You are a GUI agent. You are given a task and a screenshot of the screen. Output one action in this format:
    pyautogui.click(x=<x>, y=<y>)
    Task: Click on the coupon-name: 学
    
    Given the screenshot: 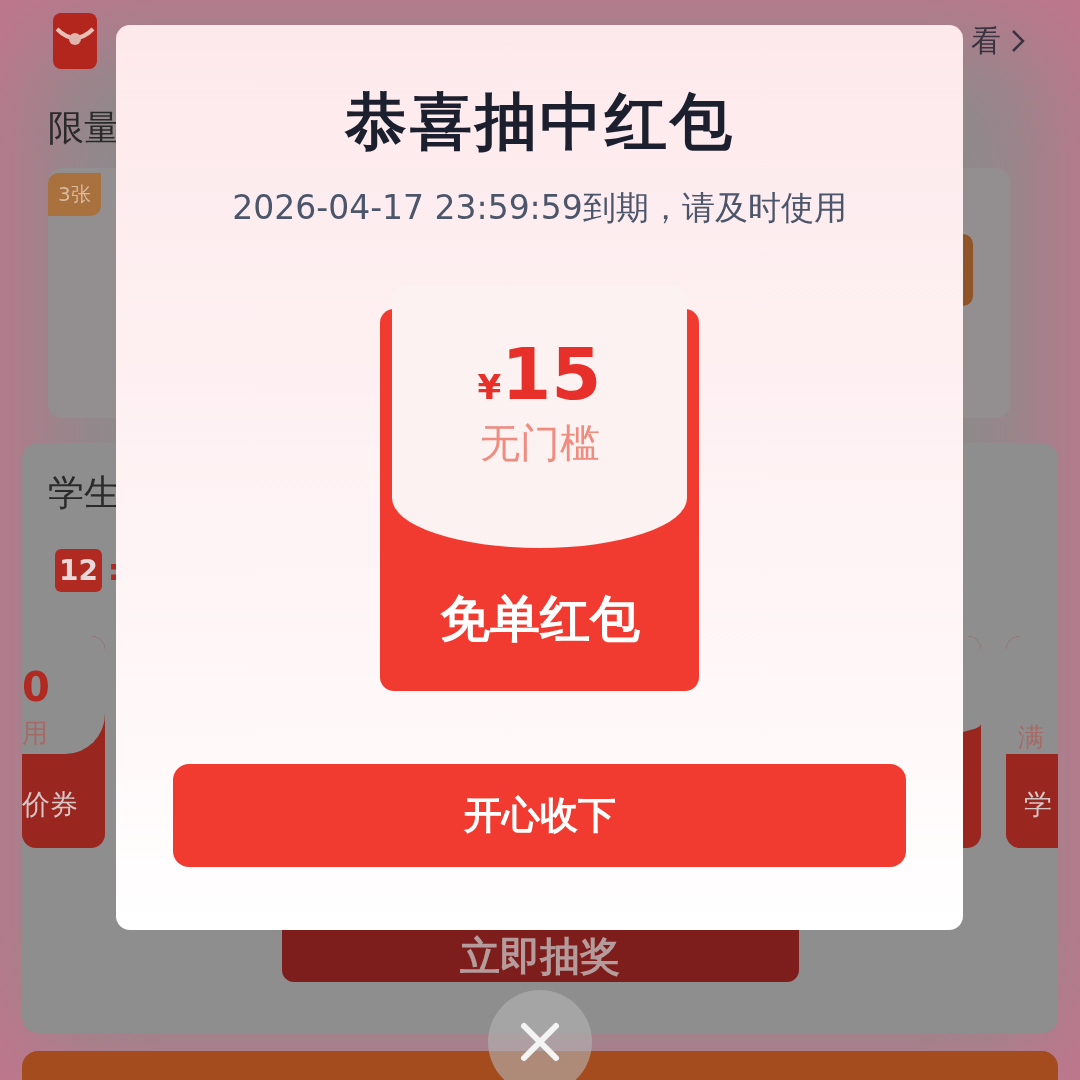 What is the action you would take?
    pyautogui.click(x=1038, y=805)
    